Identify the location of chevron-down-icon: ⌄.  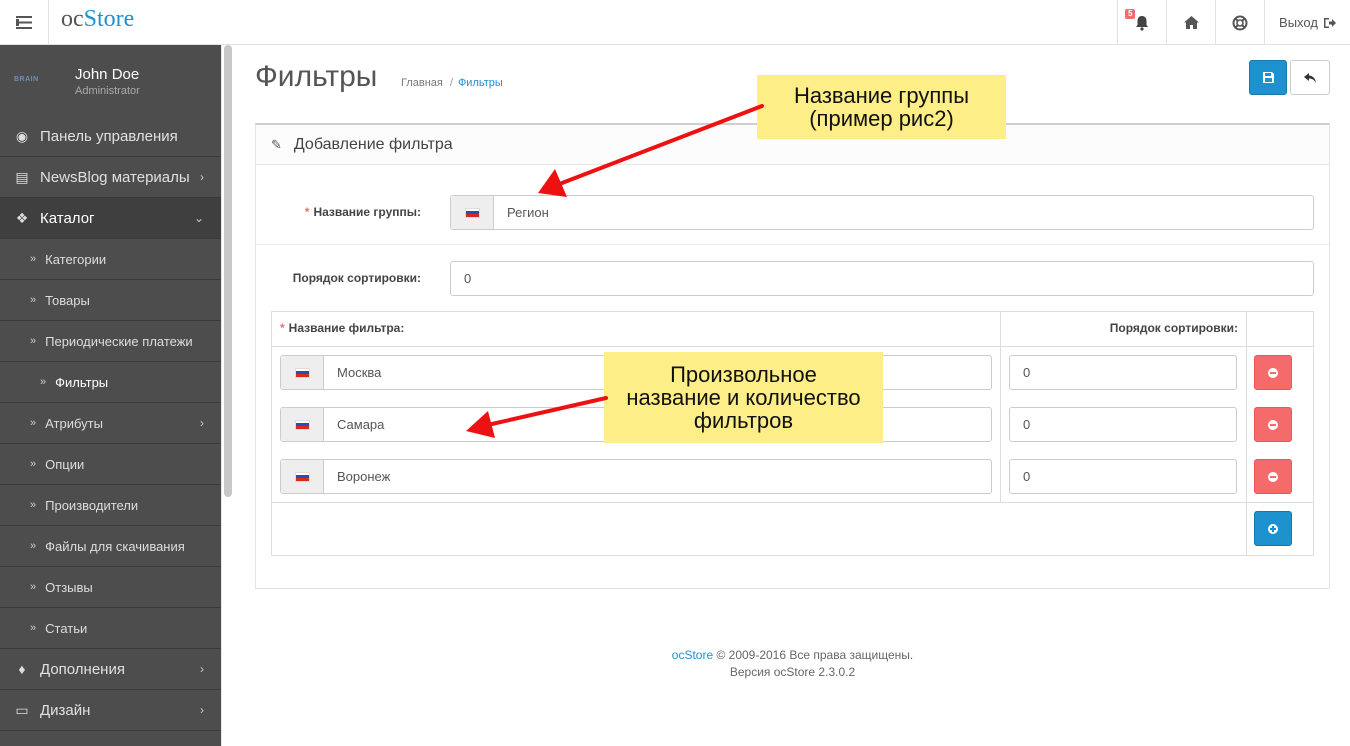
(198, 218).